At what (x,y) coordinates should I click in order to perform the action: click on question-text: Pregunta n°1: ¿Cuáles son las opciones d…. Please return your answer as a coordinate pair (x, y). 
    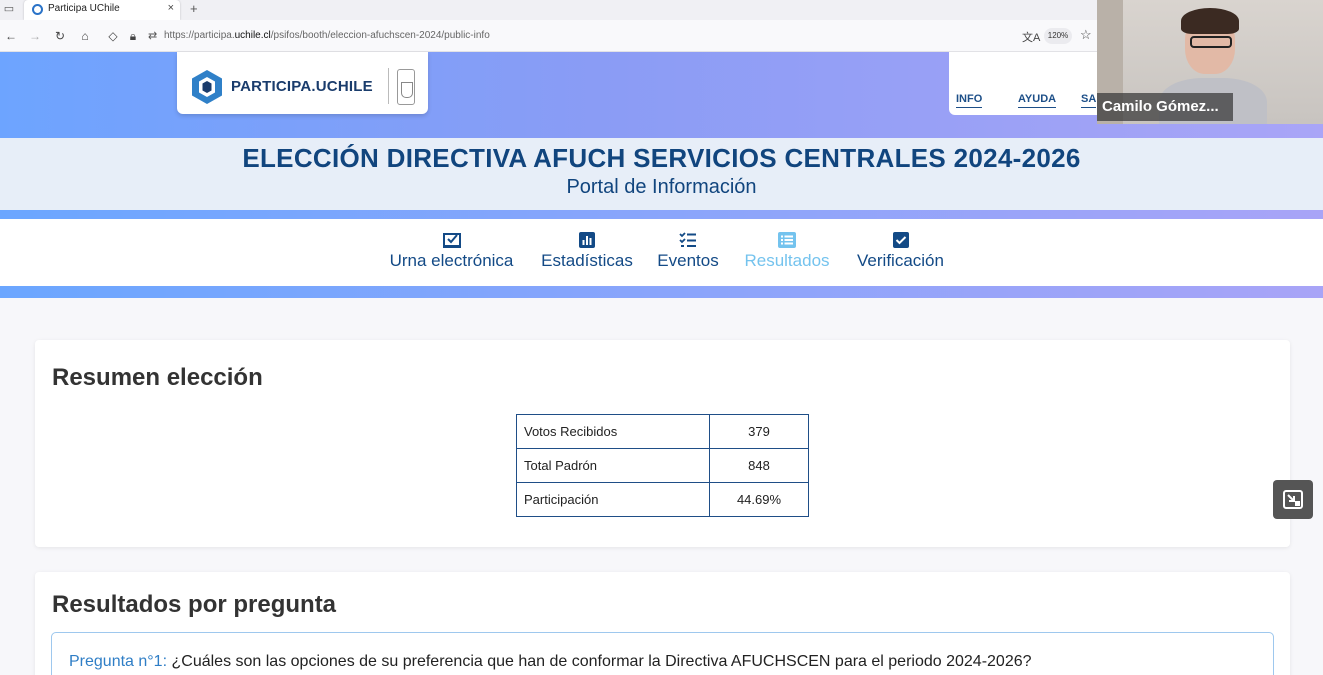
    Looking at the image, I should click on (550, 662).